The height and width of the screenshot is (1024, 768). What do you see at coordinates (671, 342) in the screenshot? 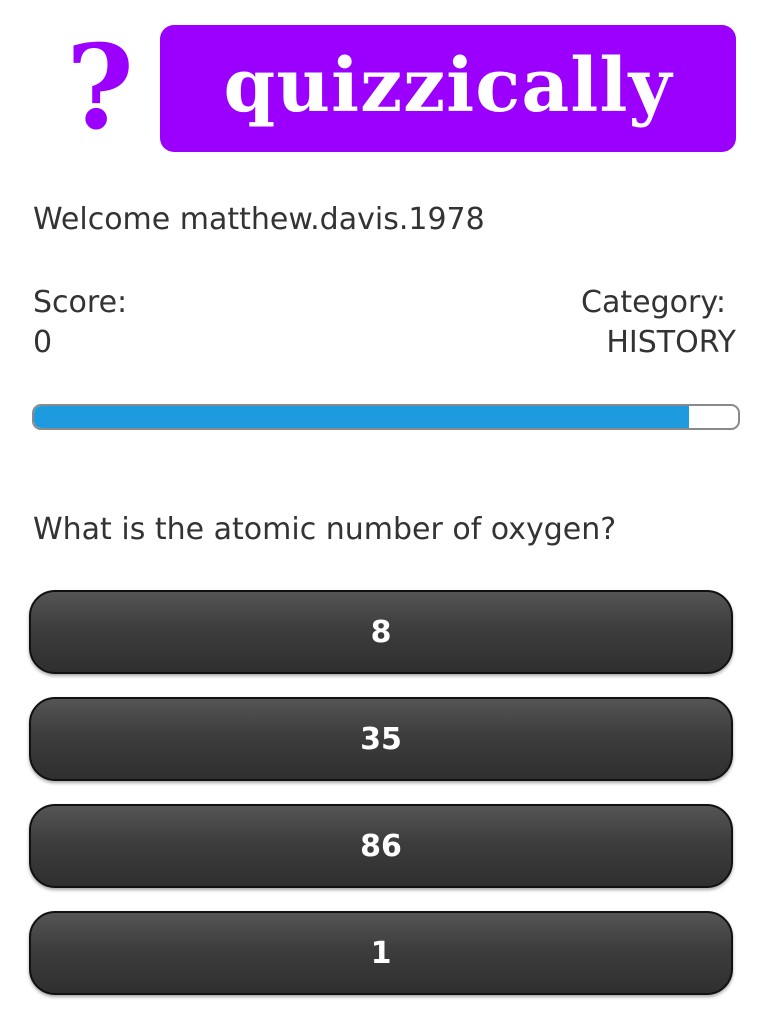
I see `category-value: HISTORY` at bounding box center [671, 342].